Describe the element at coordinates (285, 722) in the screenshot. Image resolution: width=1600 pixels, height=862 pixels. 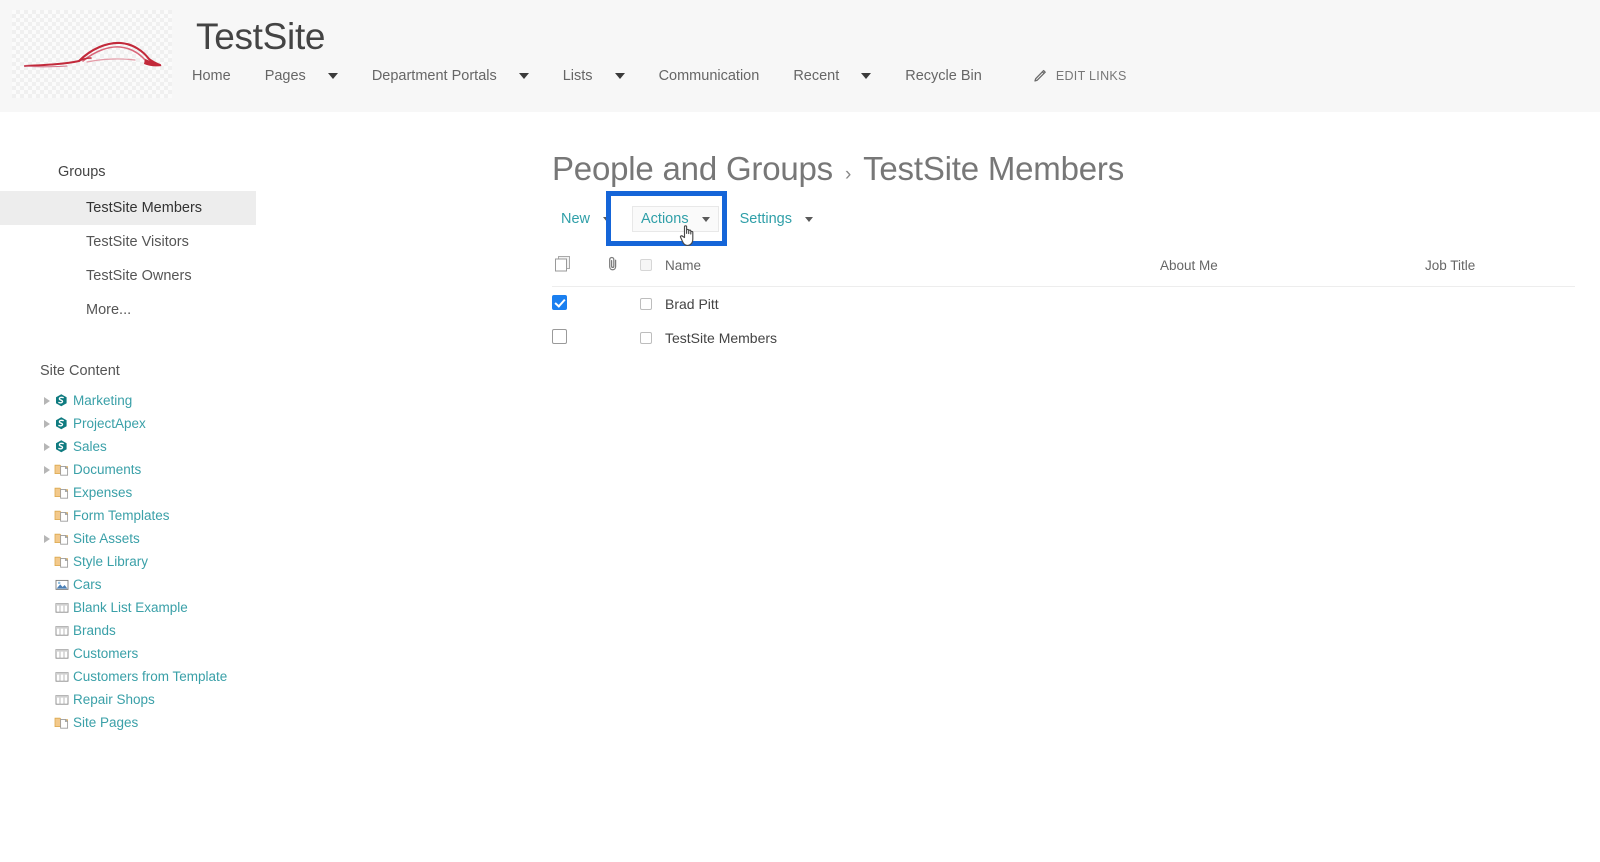
I see `tree-item-site-pages: Site Pages` at that location.